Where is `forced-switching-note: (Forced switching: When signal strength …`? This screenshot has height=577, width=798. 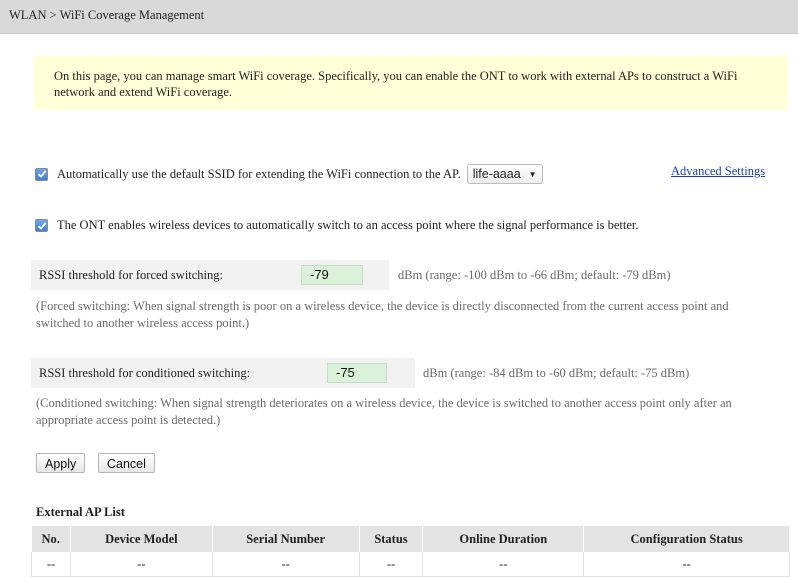
forced-switching-note: (Forced switching: When signal strength … is located at coordinates (382, 314).